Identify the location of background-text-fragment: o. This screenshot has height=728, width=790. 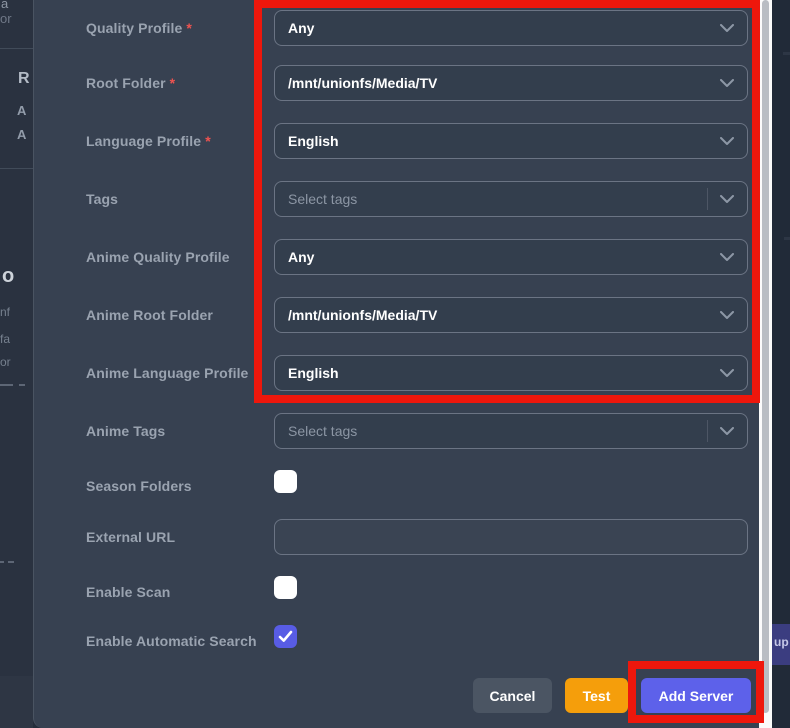
(8, 276).